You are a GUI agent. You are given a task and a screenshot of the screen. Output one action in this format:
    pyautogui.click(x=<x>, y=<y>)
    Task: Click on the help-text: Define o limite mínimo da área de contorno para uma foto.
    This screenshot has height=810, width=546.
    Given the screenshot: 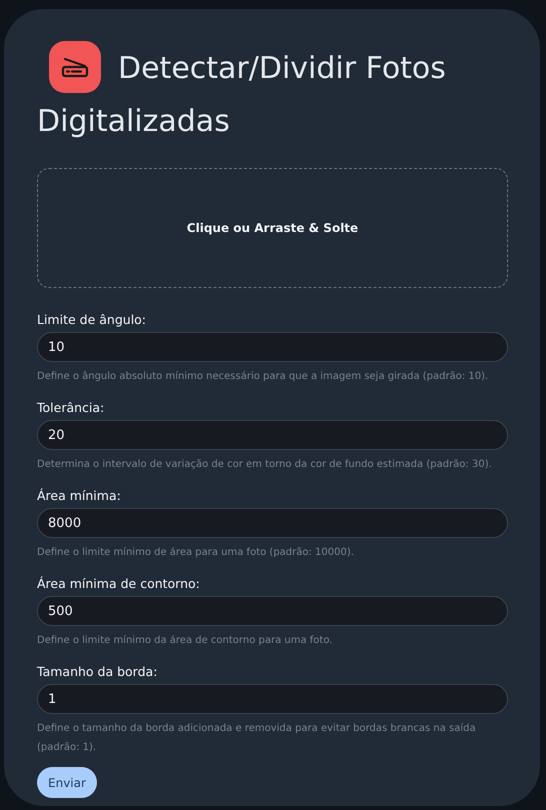 What is the action you would take?
    pyautogui.click(x=185, y=641)
    